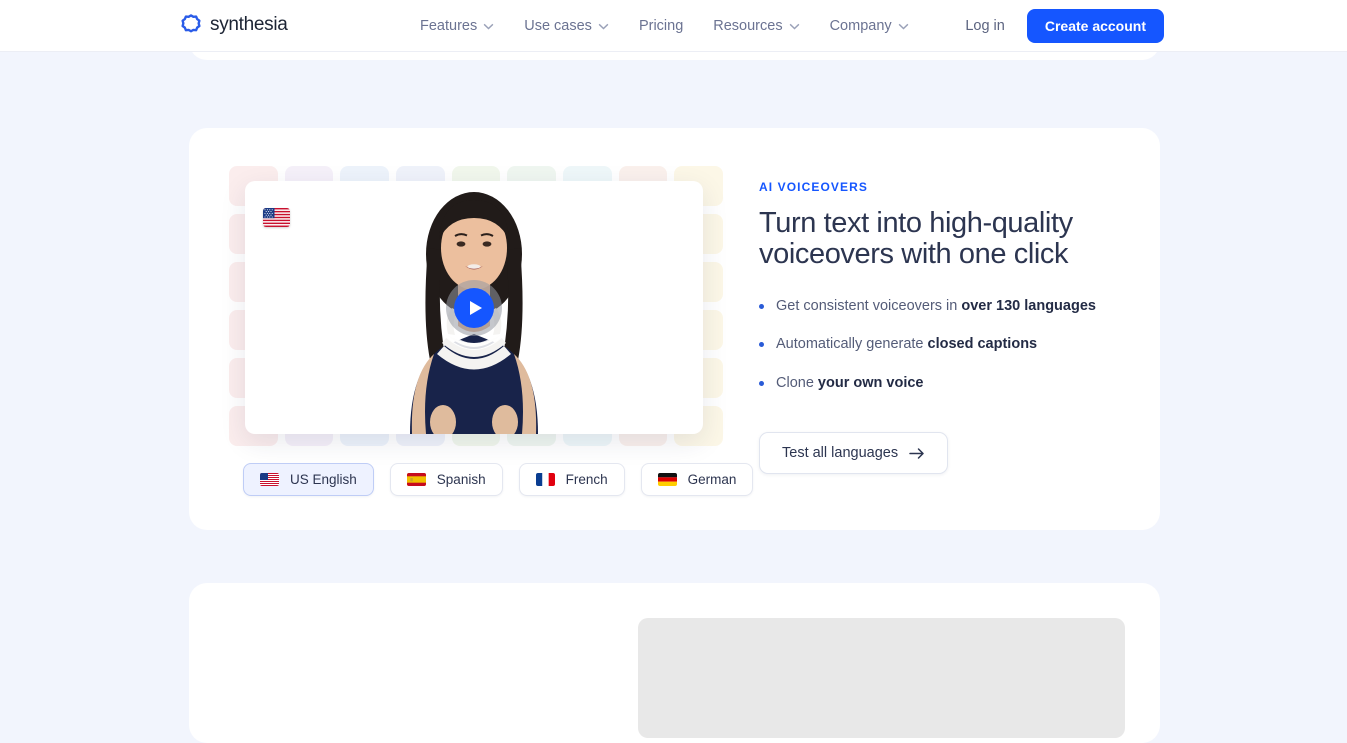 The width and height of the screenshot is (1347, 743). I want to click on list-item: Automatically generate closed captions, so click(939, 344).